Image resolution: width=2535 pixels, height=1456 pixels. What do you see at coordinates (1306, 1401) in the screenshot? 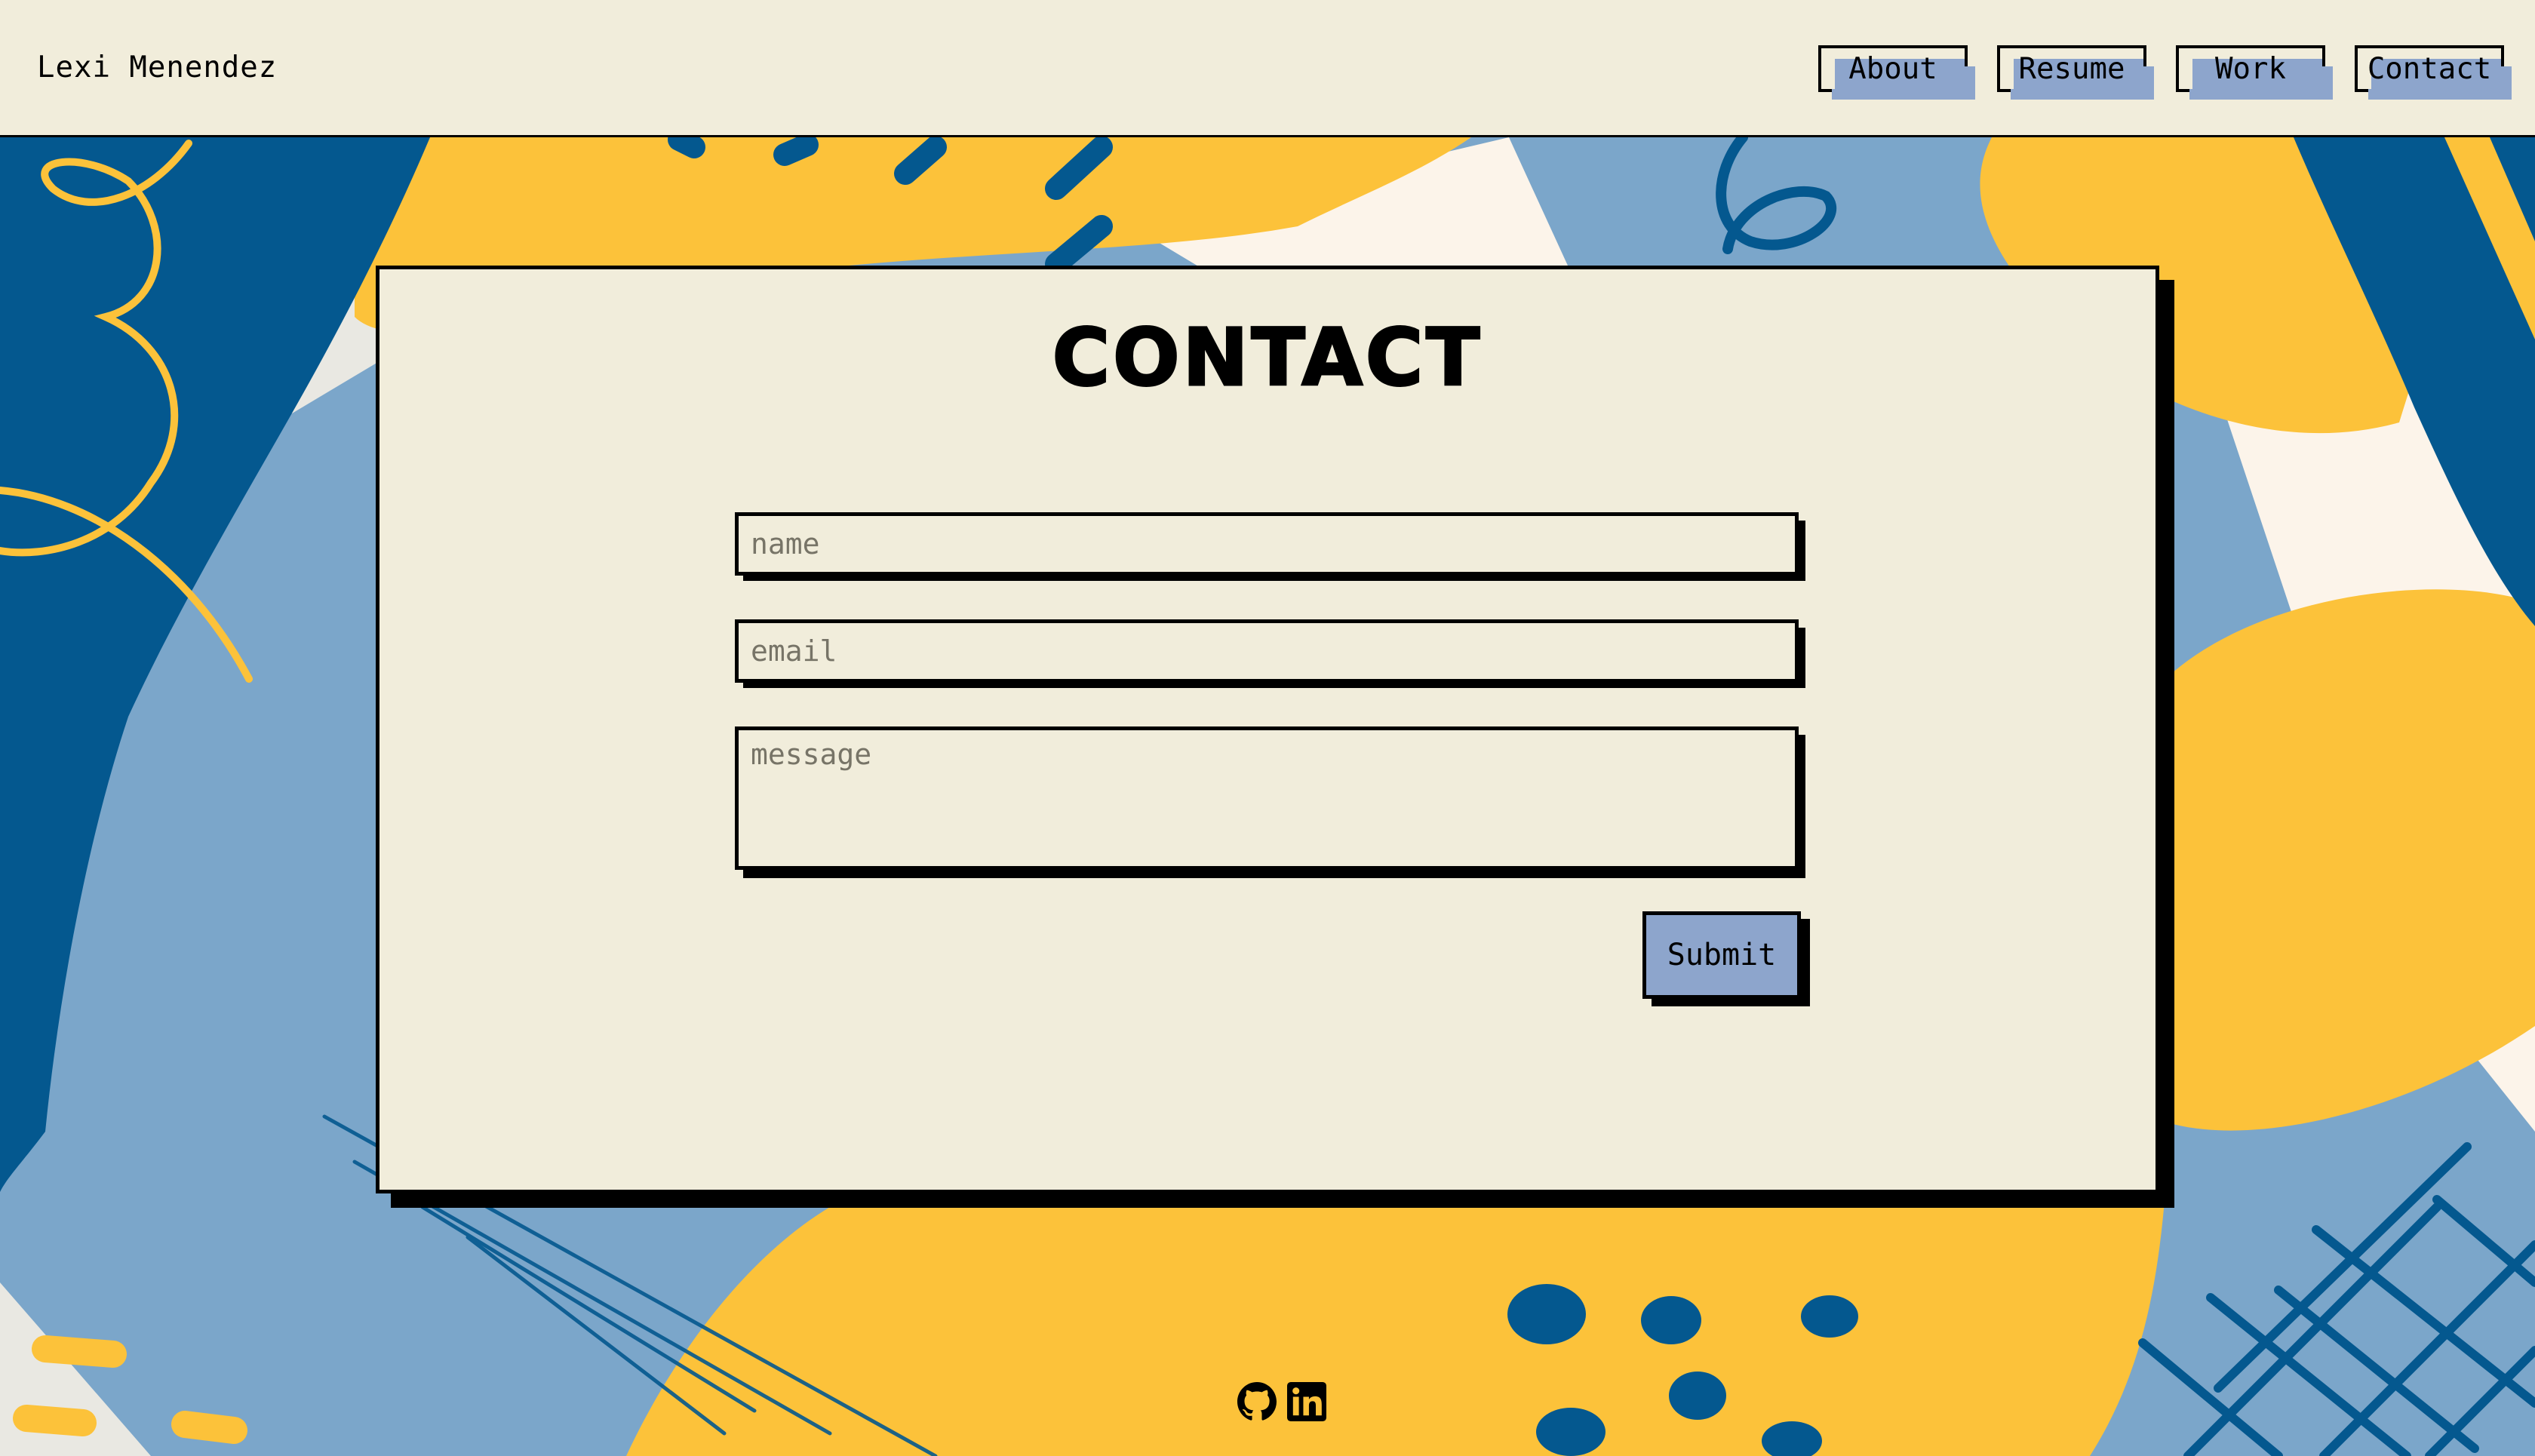
I see `linkedin-icon` at bounding box center [1306, 1401].